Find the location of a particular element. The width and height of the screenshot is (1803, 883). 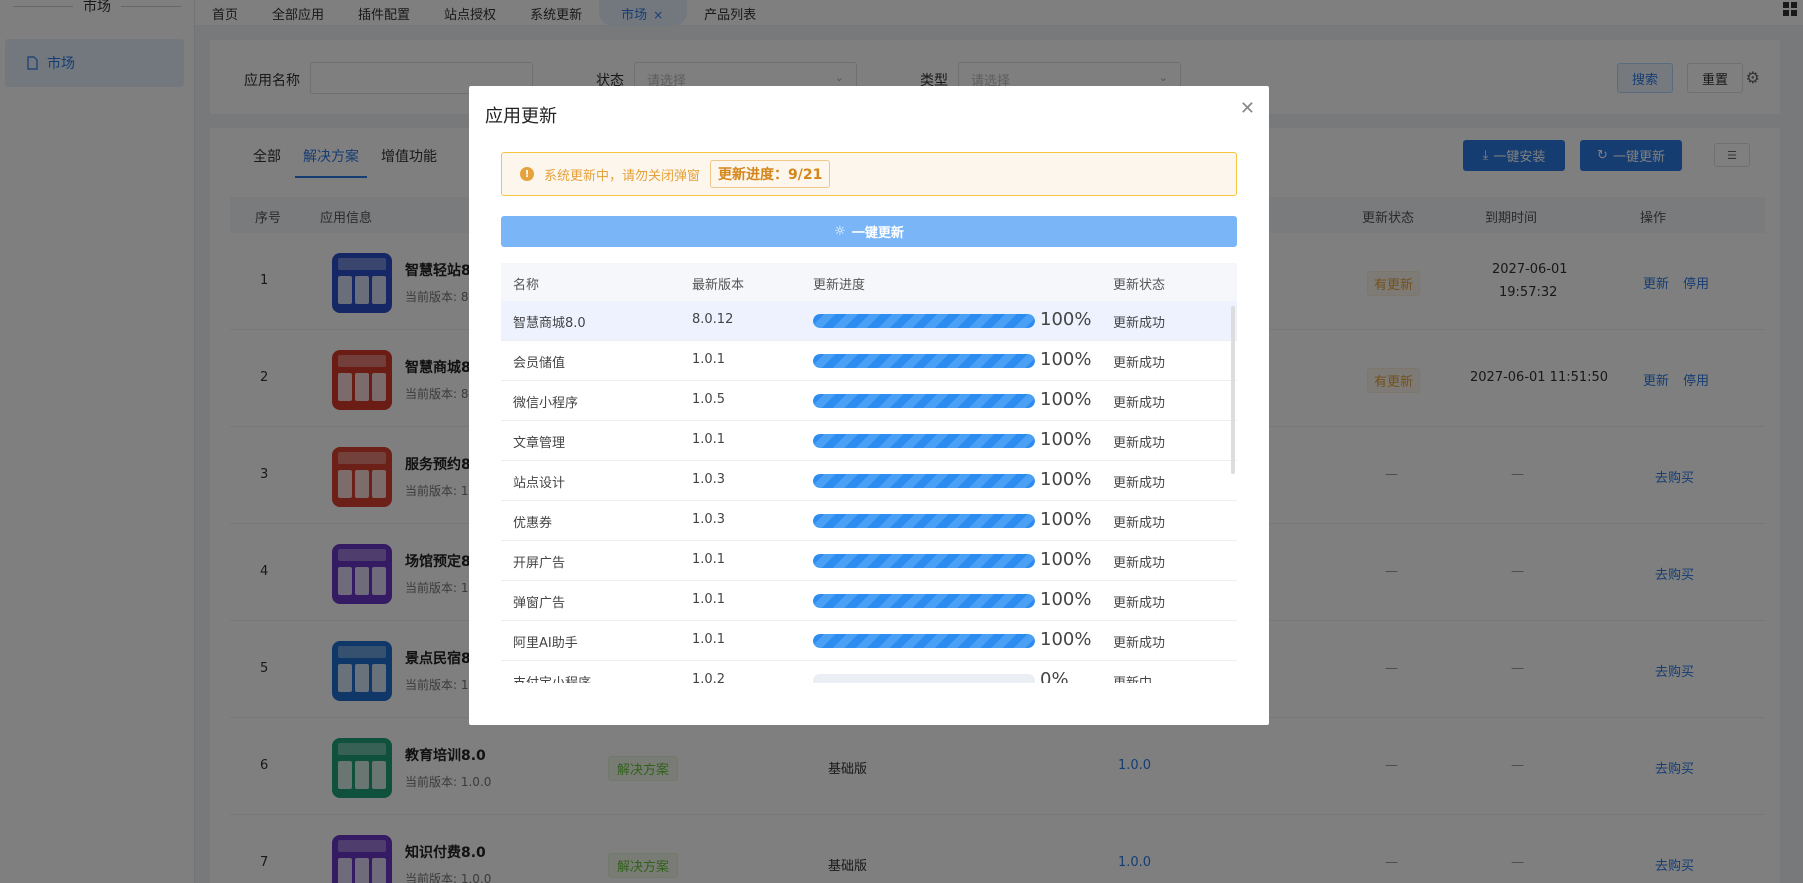

app-name: 微信小程序 is located at coordinates (546, 403).